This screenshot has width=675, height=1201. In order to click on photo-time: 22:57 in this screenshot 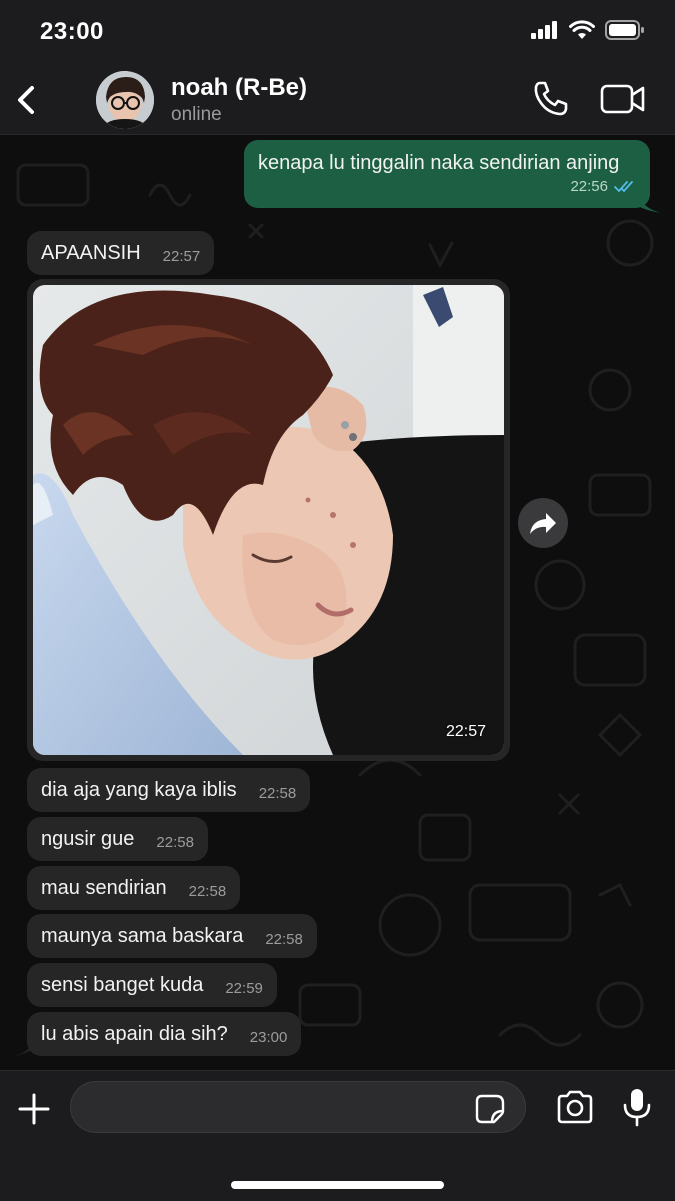, I will do `click(465, 731)`.